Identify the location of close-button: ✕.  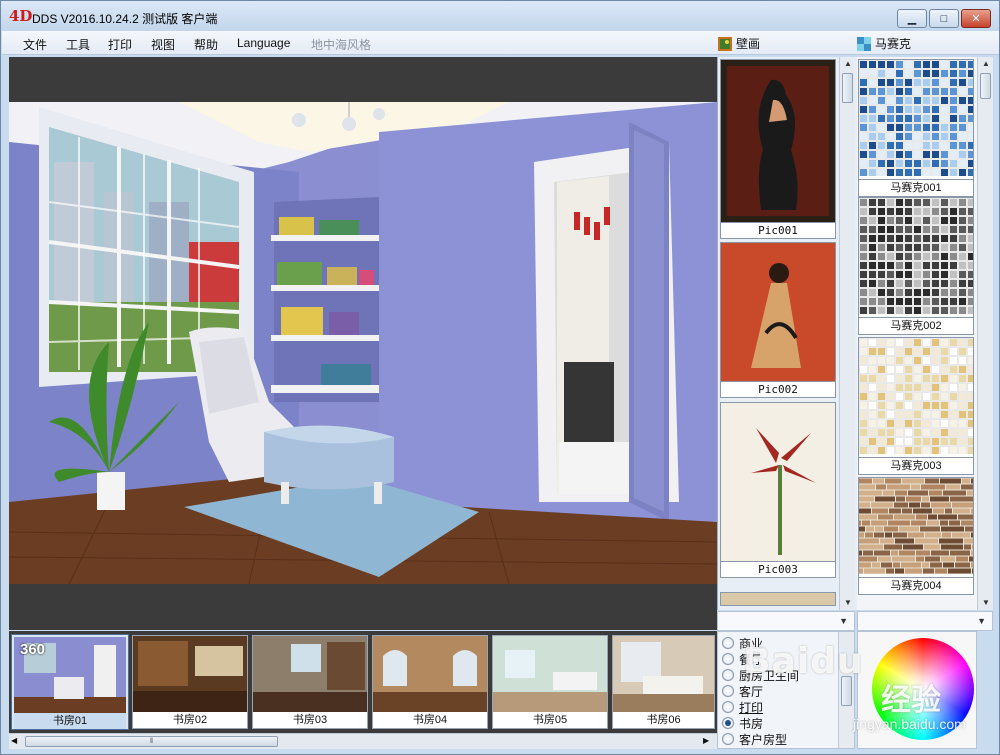
(976, 18).